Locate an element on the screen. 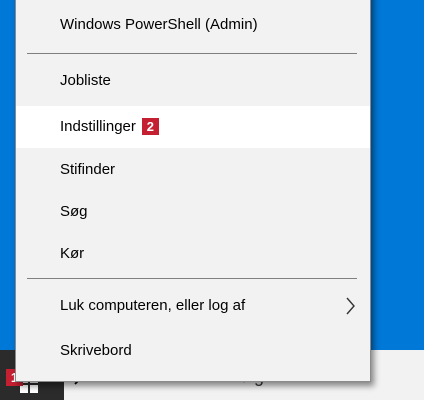 This screenshot has width=424, height=400. menu-item-shutdown-signout: Luk computeren, eller log af is located at coordinates (193, 306).